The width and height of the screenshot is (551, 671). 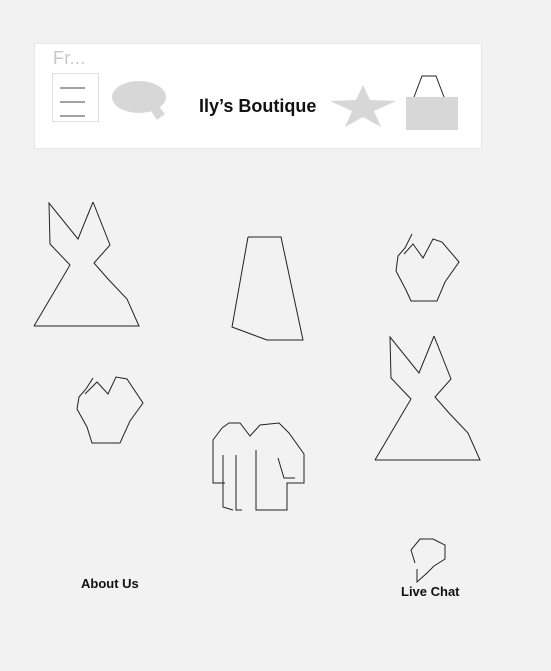 I want to click on live-chat-button, so click(x=429, y=559).